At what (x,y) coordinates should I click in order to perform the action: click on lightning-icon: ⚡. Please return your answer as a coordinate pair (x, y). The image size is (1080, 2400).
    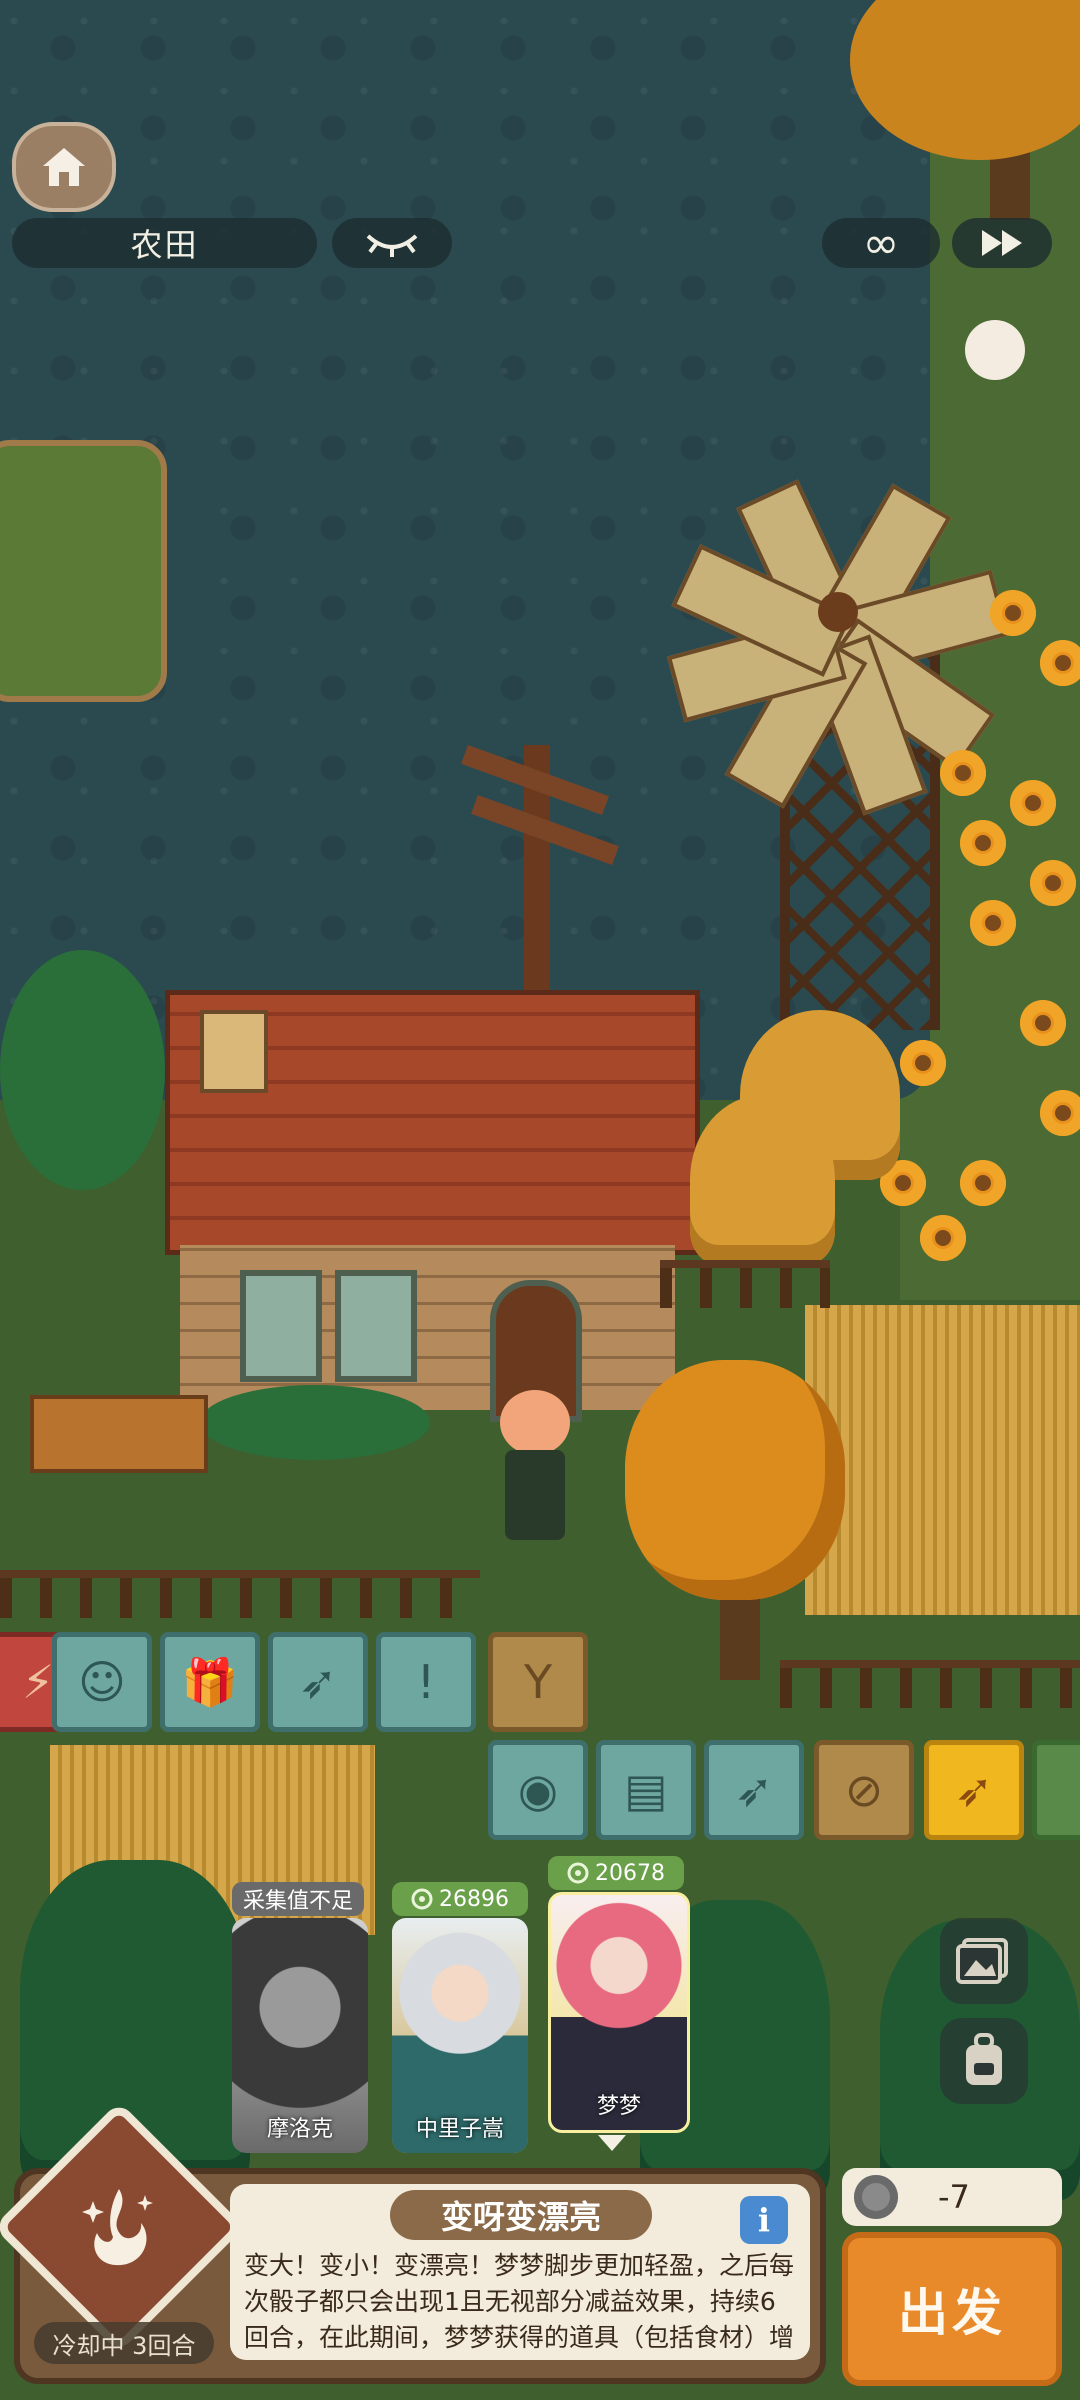
    Looking at the image, I should click on (38, 1682).